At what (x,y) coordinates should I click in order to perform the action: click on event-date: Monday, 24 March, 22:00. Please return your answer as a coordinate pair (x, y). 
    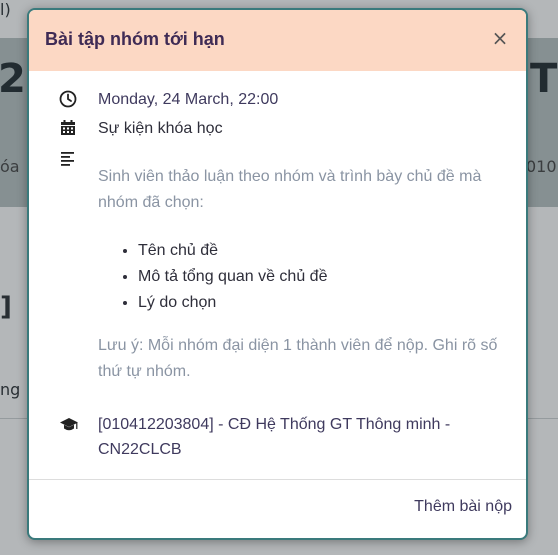
    Looking at the image, I should click on (188, 99).